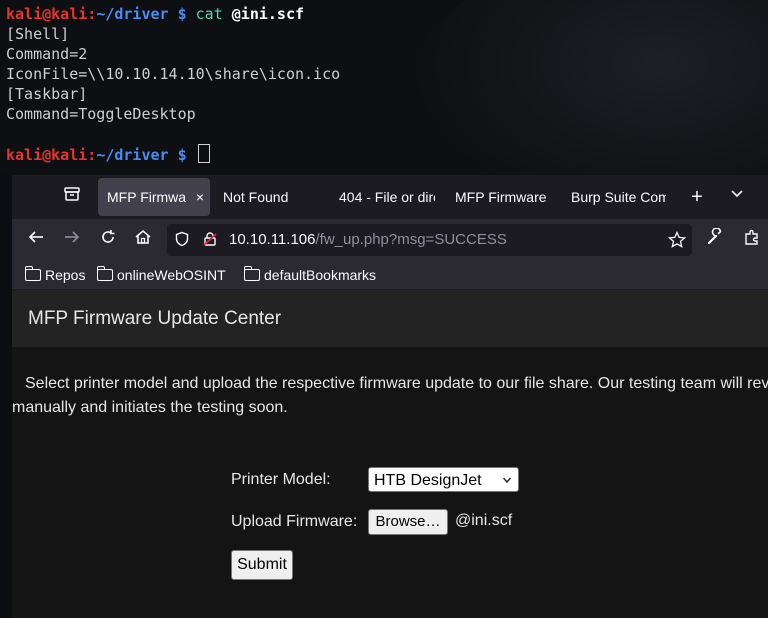 This screenshot has width=768, height=618. What do you see at coordinates (262, 565) in the screenshot?
I see `submit-button: Submit` at bounding box center [262, 565].